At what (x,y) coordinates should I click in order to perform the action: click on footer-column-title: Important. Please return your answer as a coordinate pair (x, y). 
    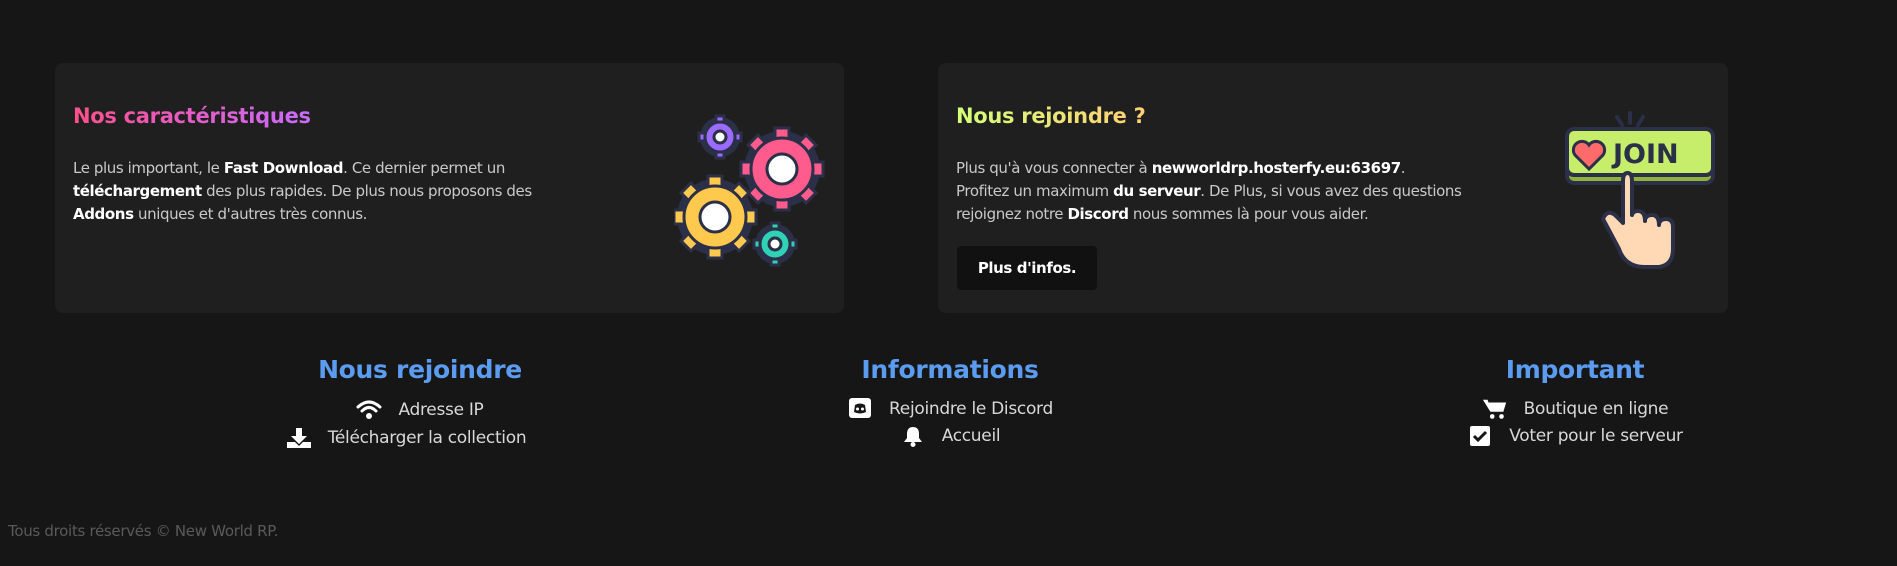
    Looking at the image, I should click on (1575, 369).